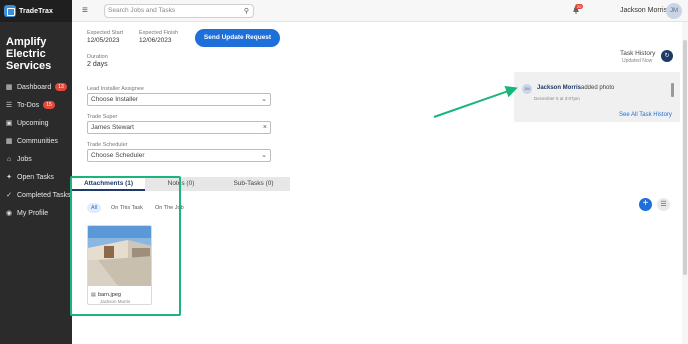  What do you see at coordinates (685, 157) in the screenshot?
I see `page-scrollbar` at bounding box center [685, 157].